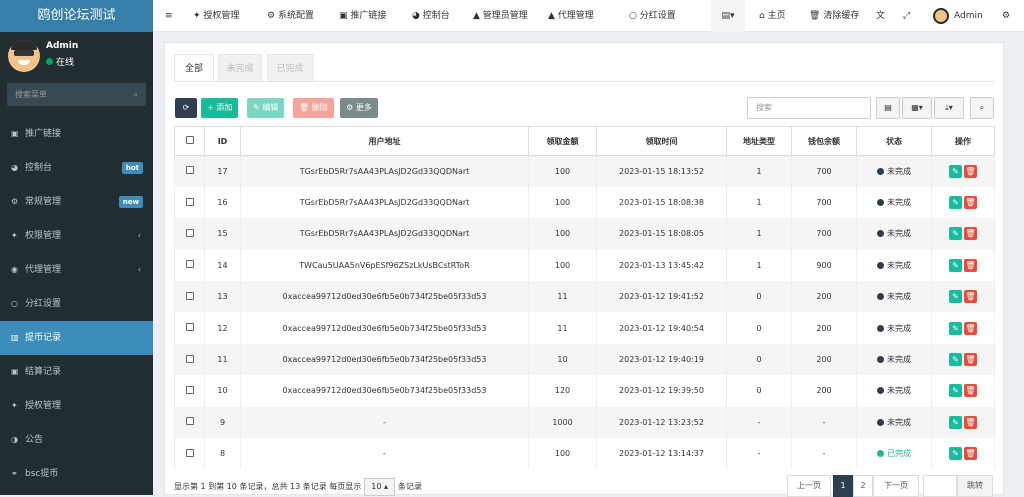 The height and width of the screenshot is (497, 1024). What do you see at coordinates (584, 422) in the screenshot?
I see `table-row: 9-1000 2023-01-12 13:23:52- - 未完成 ✎ 🗑` at bounding box center [584, 422].